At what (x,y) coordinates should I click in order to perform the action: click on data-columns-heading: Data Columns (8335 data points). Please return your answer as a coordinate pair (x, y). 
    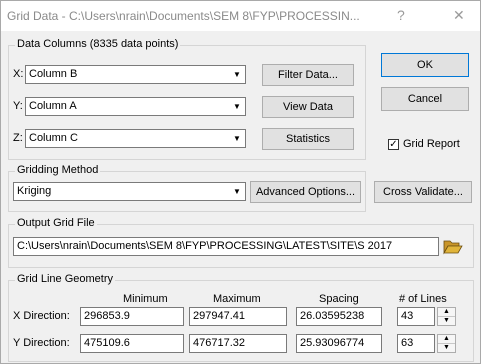
    Looking at the image, I should click on (98, 44).